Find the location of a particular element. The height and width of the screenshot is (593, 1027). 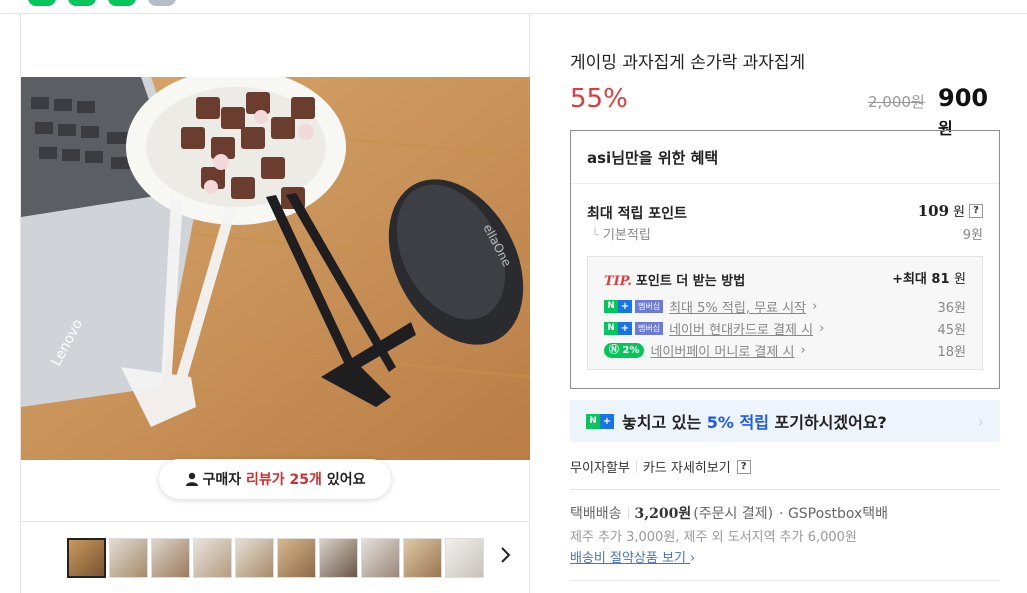

sale-price-value: 900 is located at coordinates (963, 98).